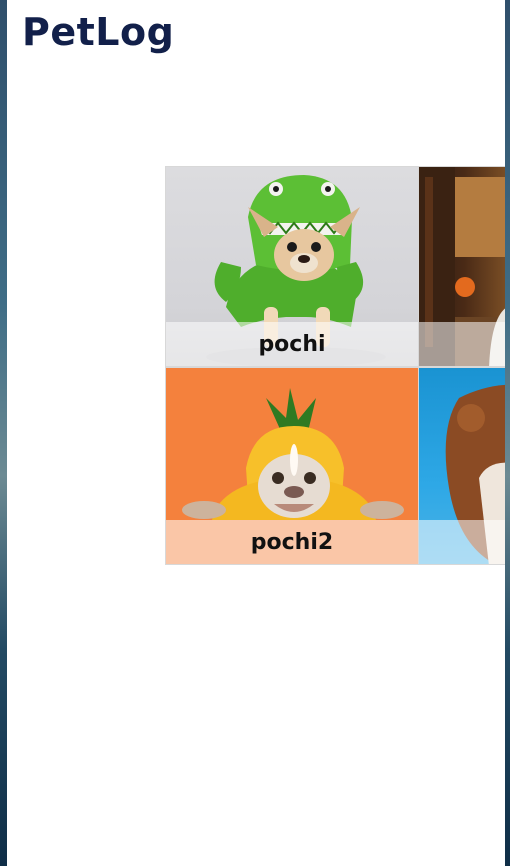 Image resolution: width=510 pixels, height=866 pixels. I want to click on app-title: PetLog, so click(98, 32).